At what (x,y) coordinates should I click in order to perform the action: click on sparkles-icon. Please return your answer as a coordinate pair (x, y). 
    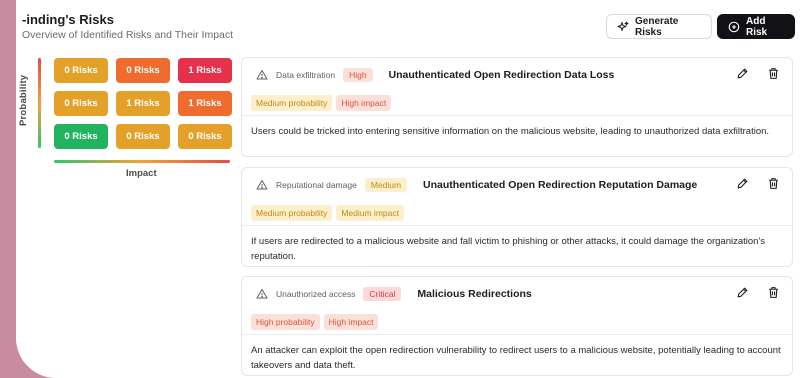
    Looking at the image, I should click on (623, 26).